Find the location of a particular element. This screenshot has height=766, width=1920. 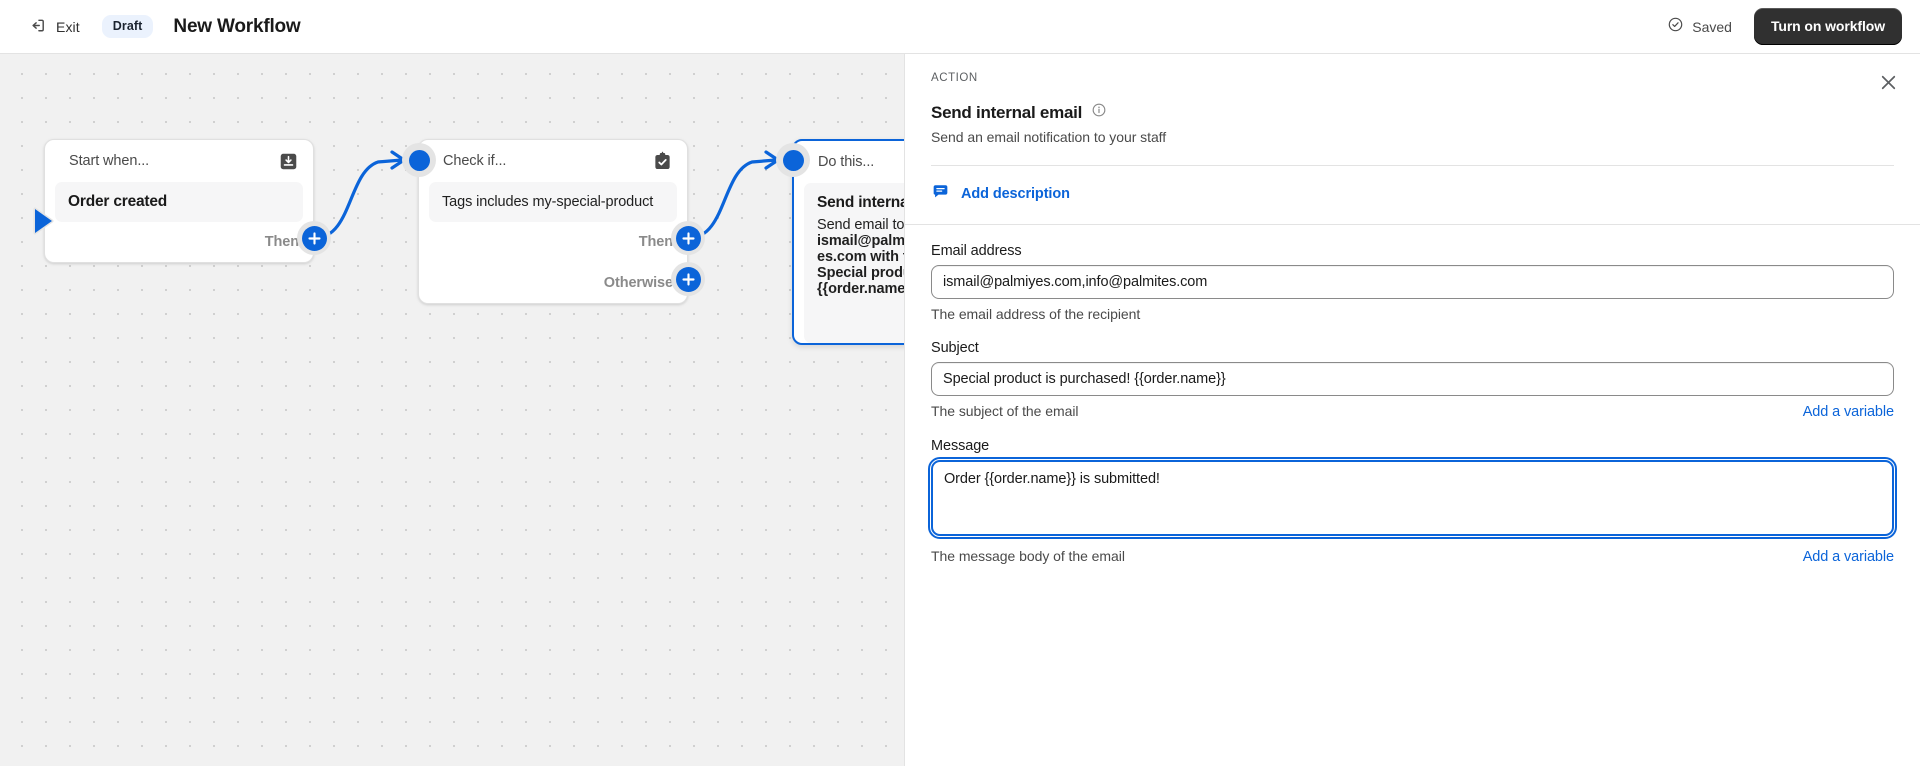

saved-status: Saved is located at coordinates (1699, 27).